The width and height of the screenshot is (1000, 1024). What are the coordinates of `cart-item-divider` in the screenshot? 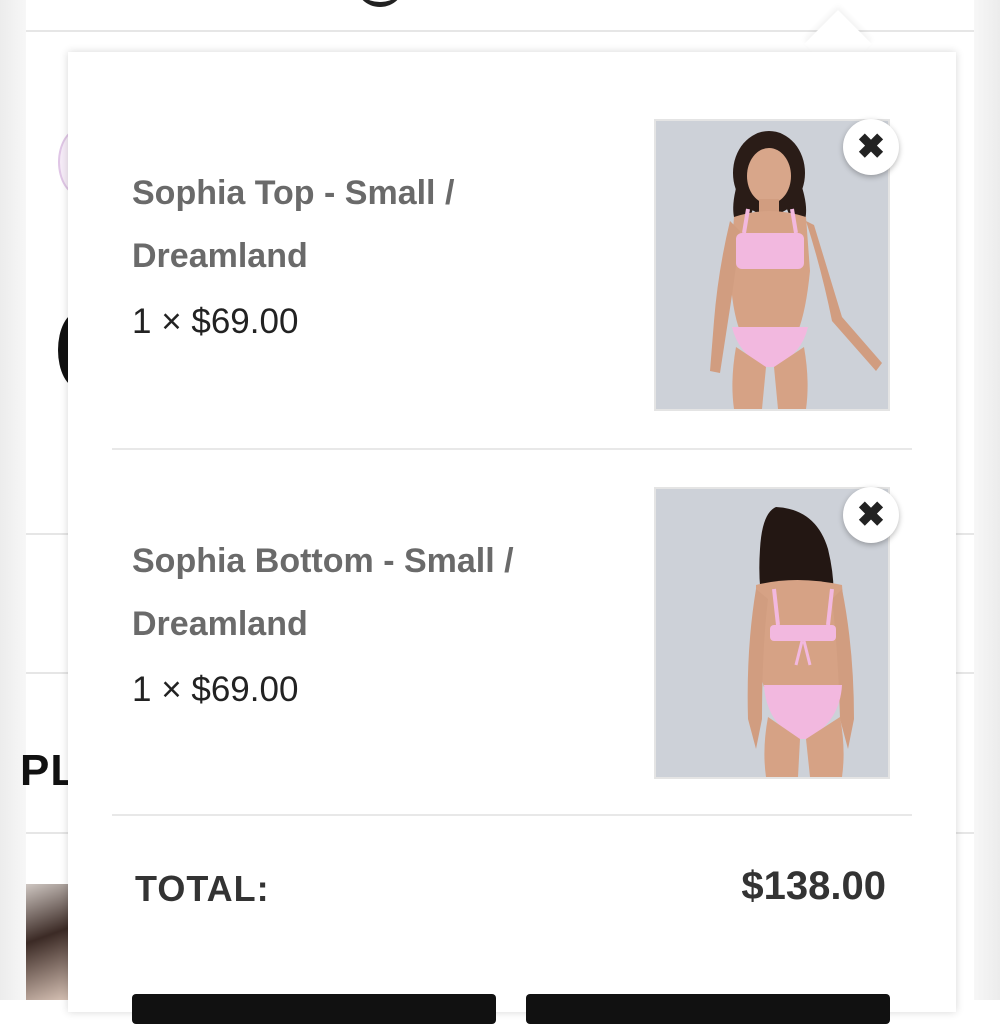 It's located at (512, 449).